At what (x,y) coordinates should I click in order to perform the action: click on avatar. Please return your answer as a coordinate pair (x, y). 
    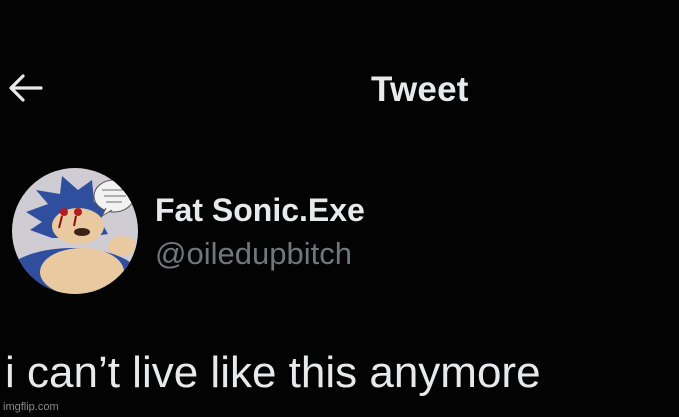
    Looking at the image, I should click on (75, 231).